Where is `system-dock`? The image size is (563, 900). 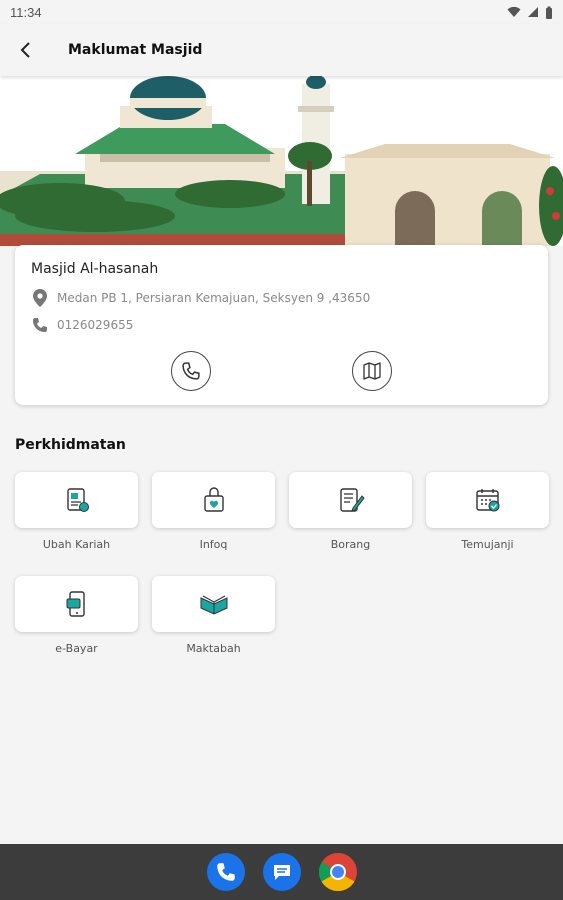
system-dock is located at coordinates (281, 872).